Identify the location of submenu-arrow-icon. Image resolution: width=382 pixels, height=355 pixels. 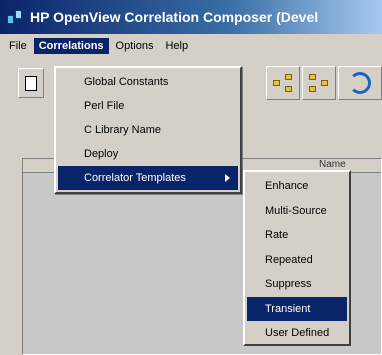
(227, 178).